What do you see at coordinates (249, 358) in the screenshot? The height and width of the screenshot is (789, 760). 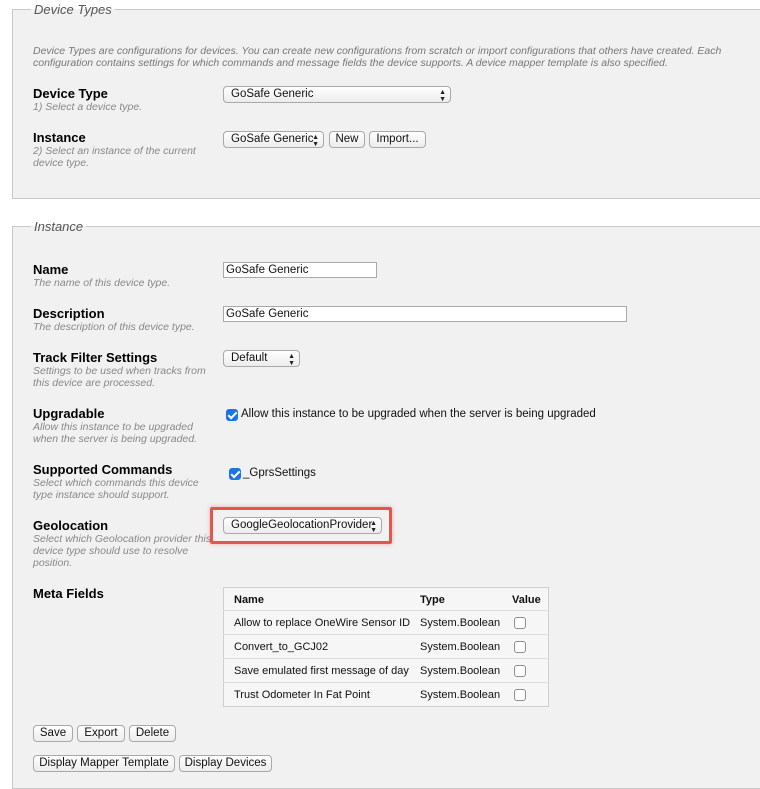 I see `track-filter-selected: Default` at bounding box center [249, 358].